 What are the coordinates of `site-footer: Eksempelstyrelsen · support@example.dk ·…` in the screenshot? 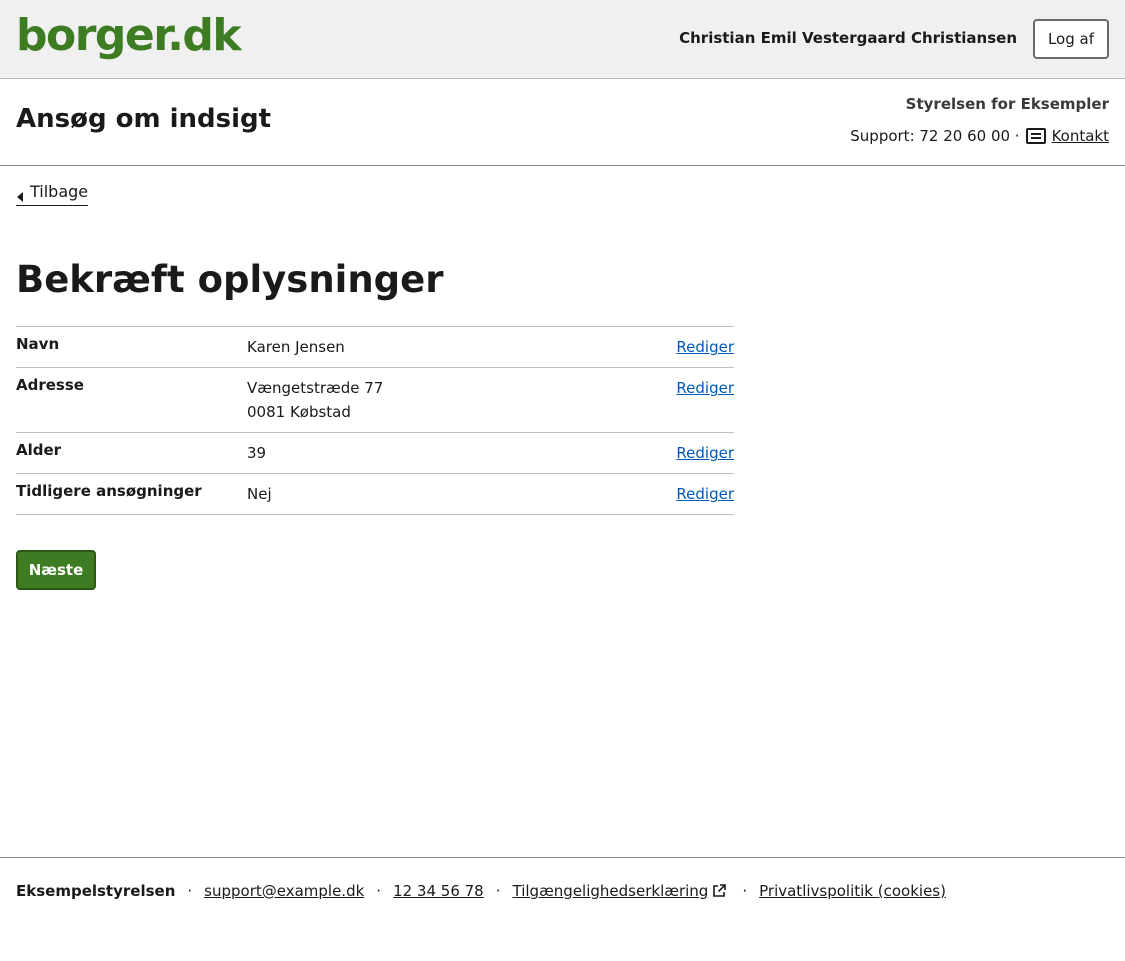 It's located at (562, 909).